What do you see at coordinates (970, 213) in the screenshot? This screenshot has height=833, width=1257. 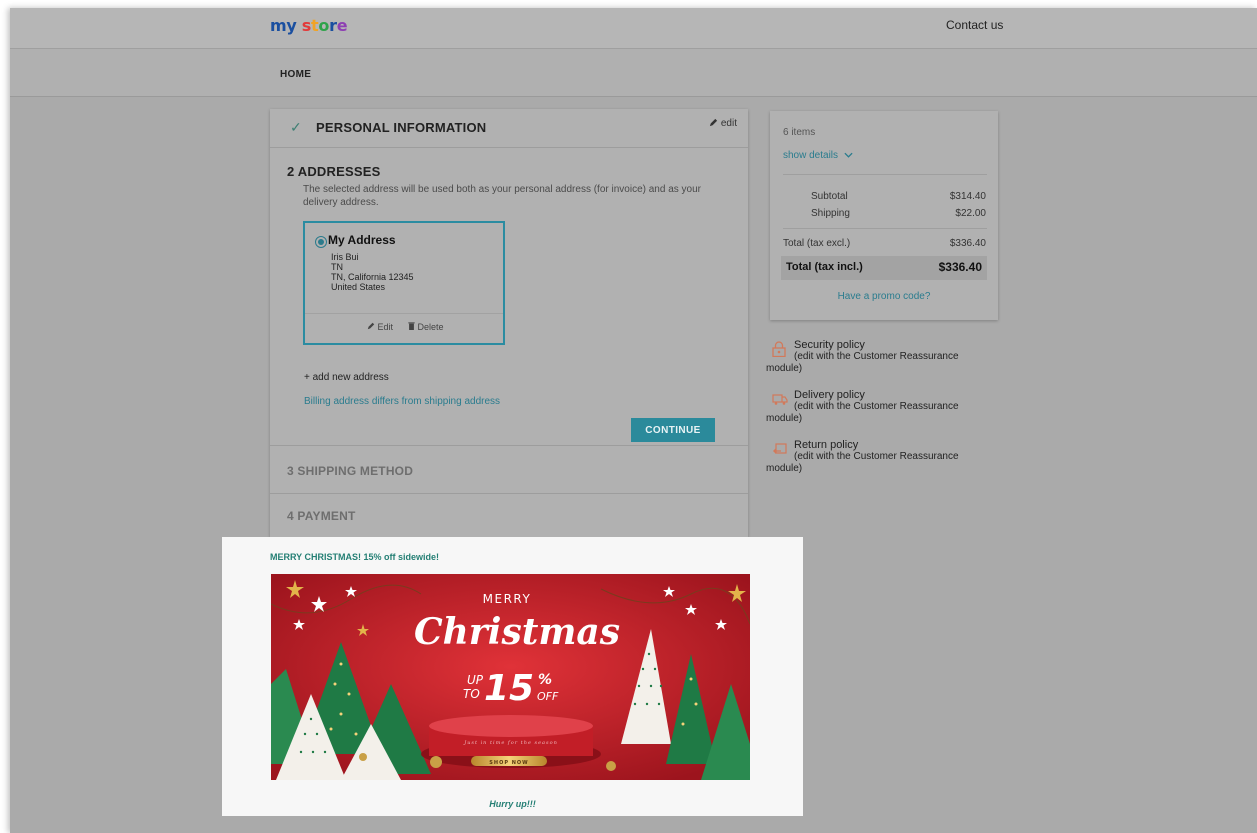 I see `shipping-value: $22.00` at bounding box center [970, 213].